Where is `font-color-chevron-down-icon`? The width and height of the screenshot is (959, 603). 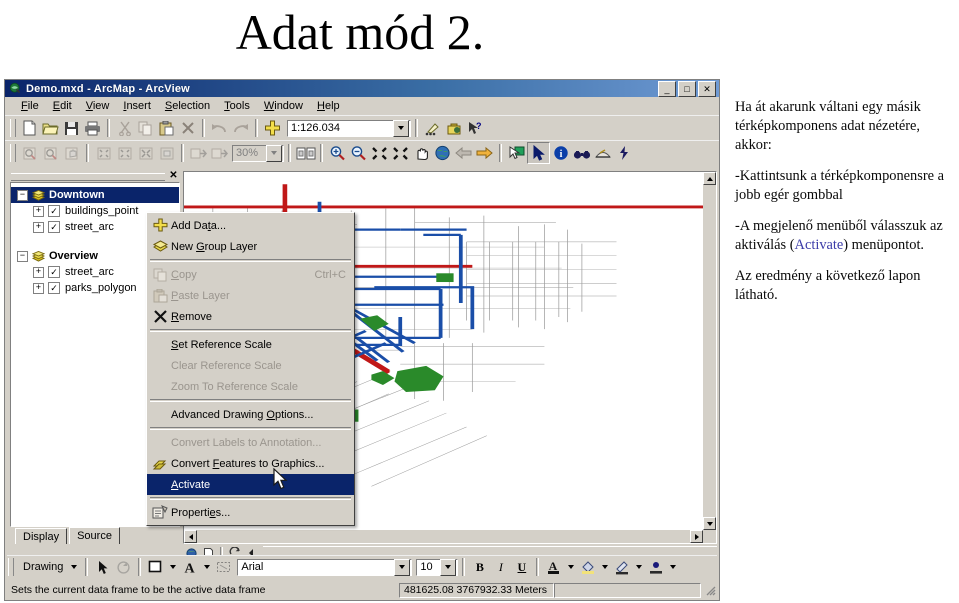
font-color-chevron-down-icon is located at coordinates (206, 567).